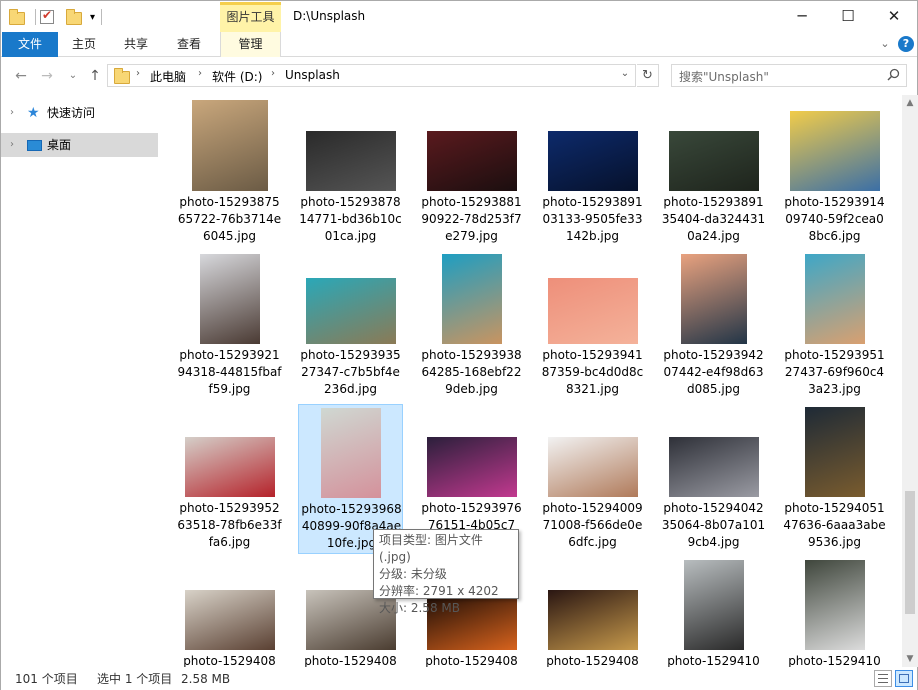 The image size is (918, 690). Describe the element at coordinates (47, 76) in the screenshot. I see `forward-button: →` at that location.